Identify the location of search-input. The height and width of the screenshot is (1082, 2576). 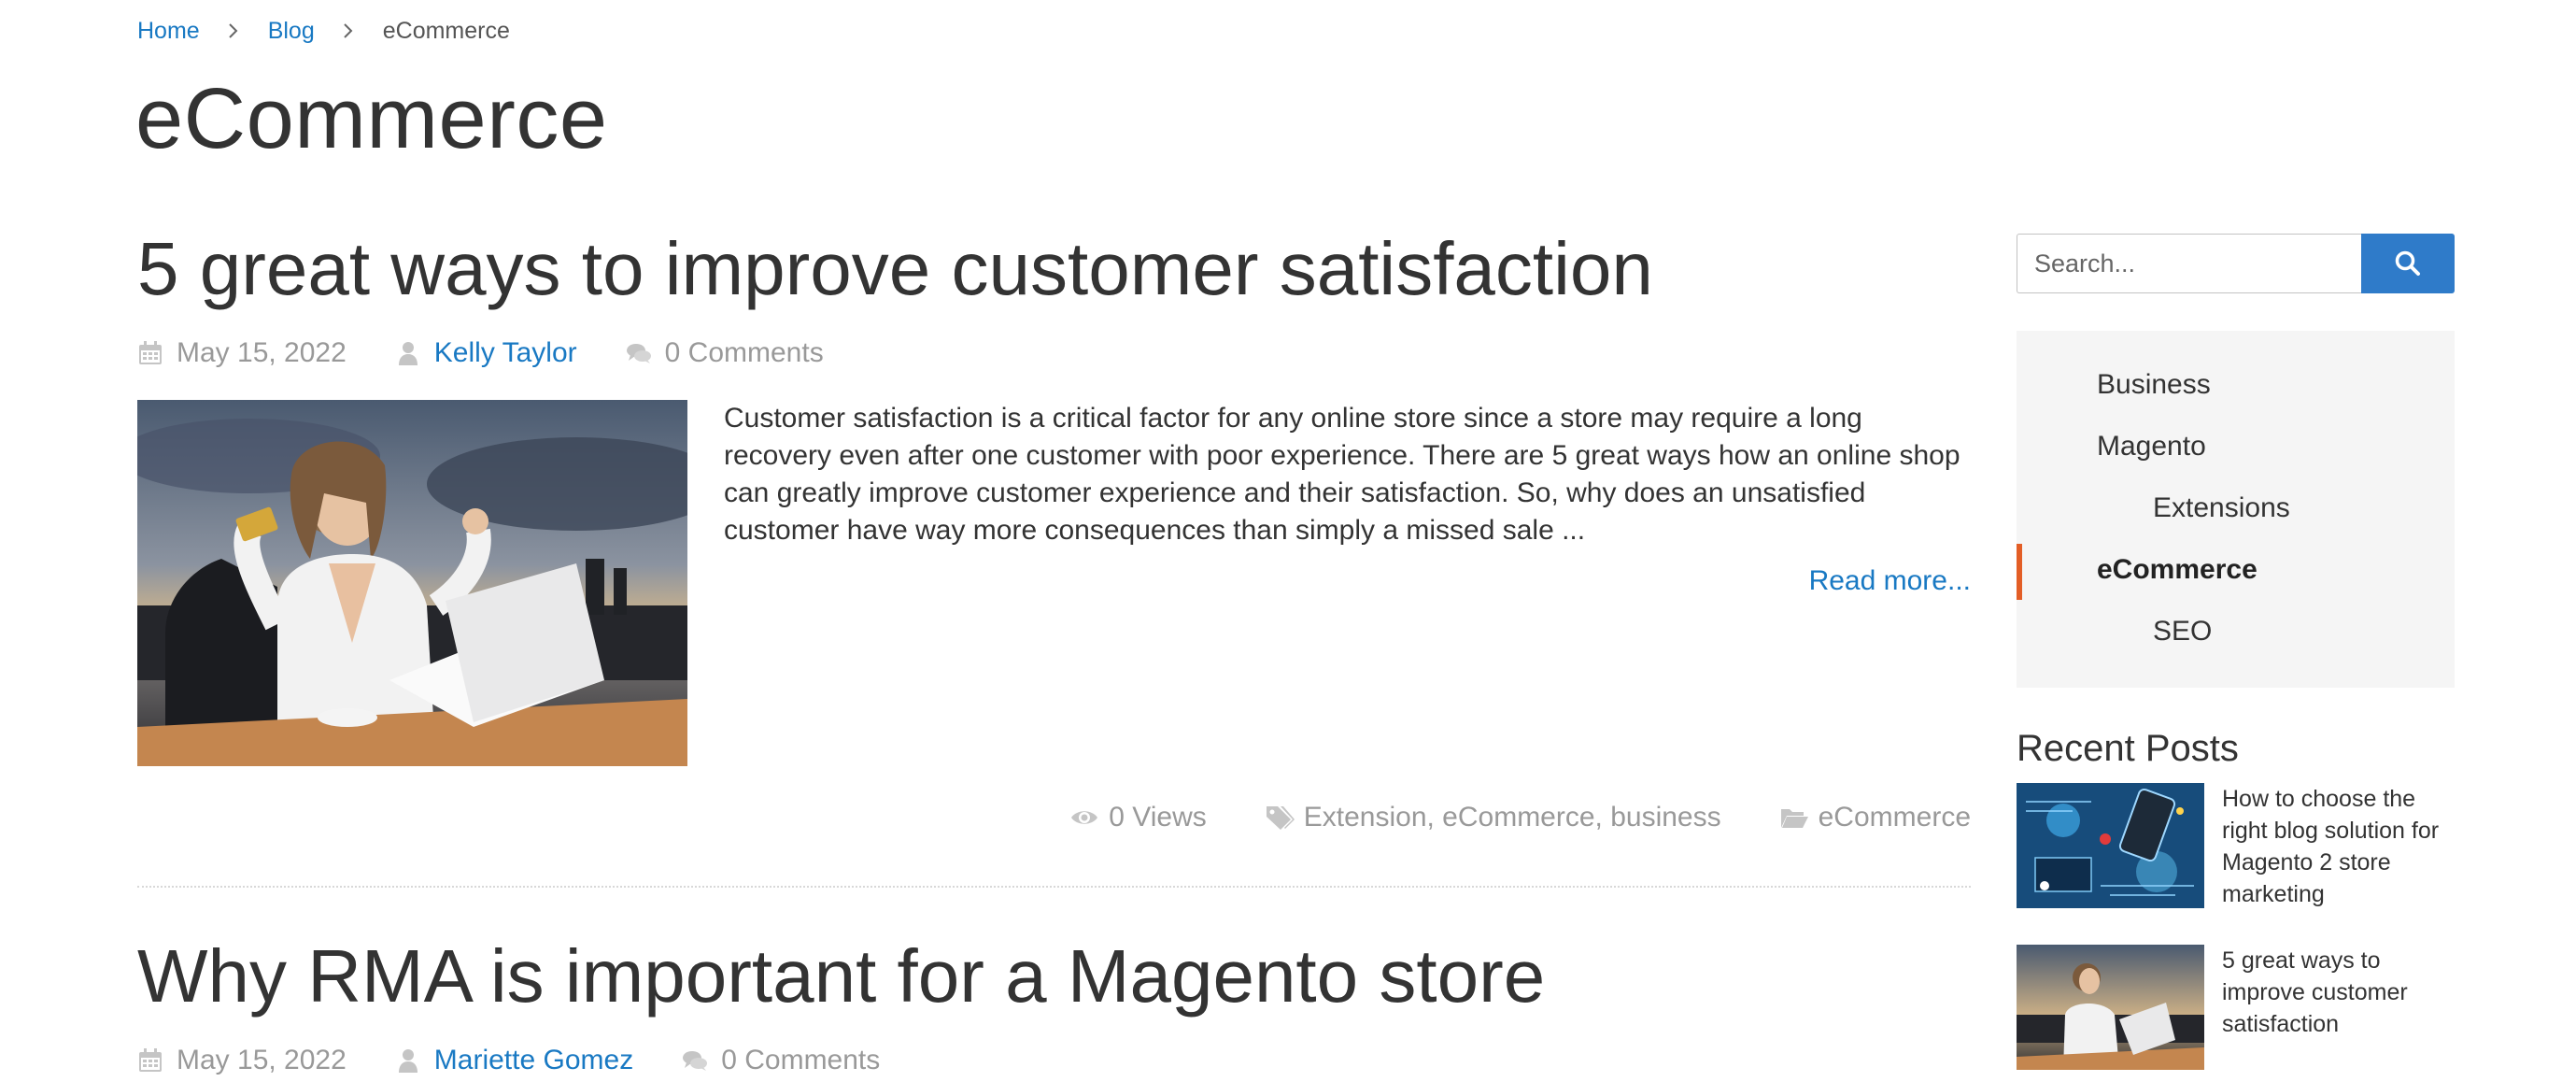
(2189, 263).